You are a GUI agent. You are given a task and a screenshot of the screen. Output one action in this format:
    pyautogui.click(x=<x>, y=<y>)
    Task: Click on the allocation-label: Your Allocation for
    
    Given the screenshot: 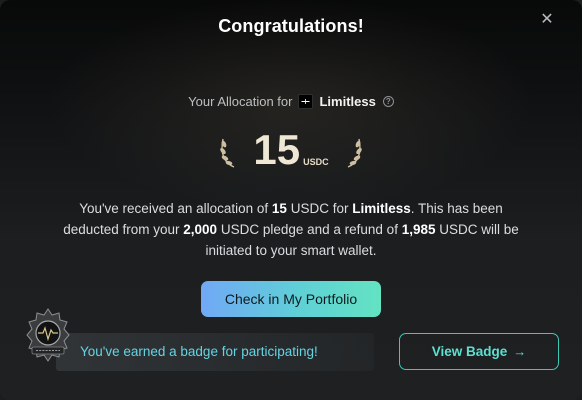 What is the action you would take?
    pyautogui.click(x=240, y=101)
    